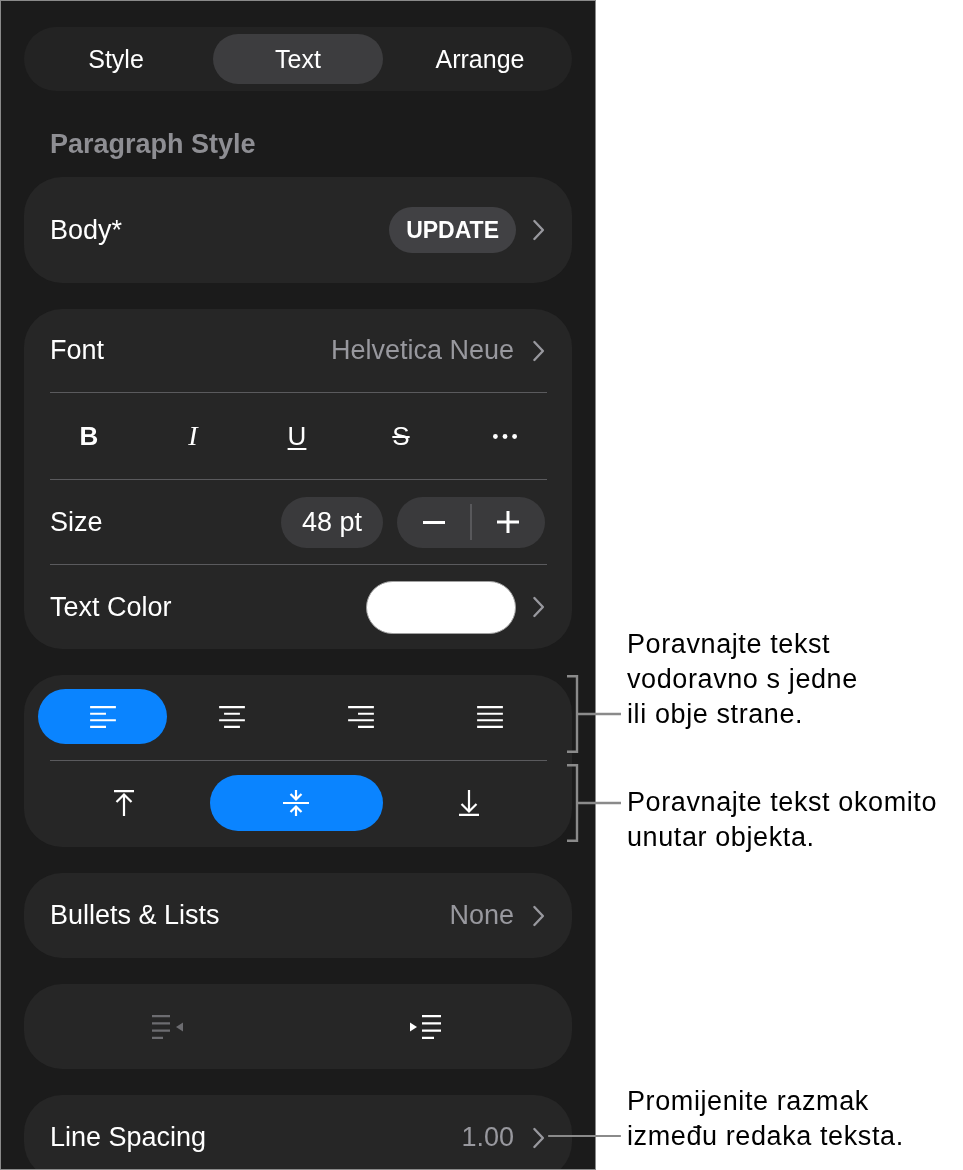 The image size is (963, 1170). What do you see at coordinates (487, 1137) in the screenshot?
I see `line-spacing-value: 1.00` at bounding box center [487, 1137].